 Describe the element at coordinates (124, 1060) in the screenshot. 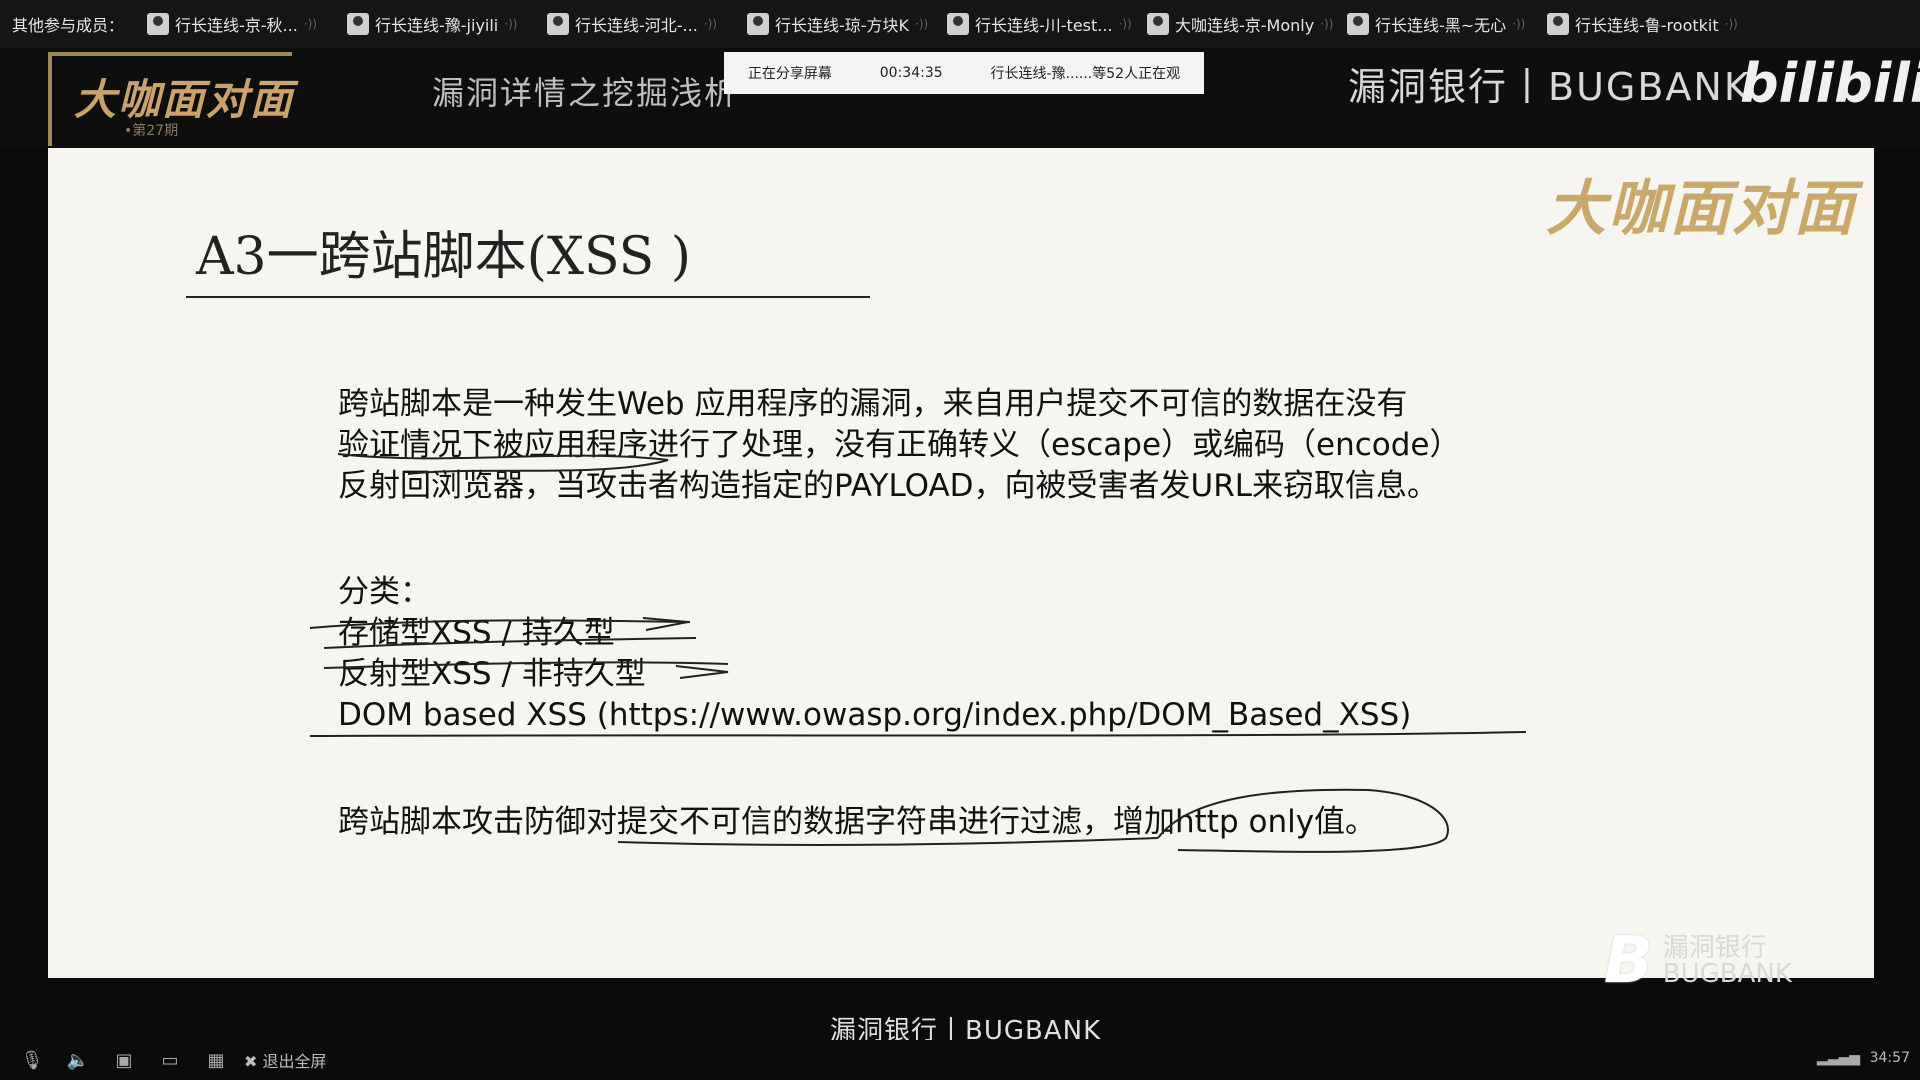

I see `camera-off-icon: ▣` at that location.